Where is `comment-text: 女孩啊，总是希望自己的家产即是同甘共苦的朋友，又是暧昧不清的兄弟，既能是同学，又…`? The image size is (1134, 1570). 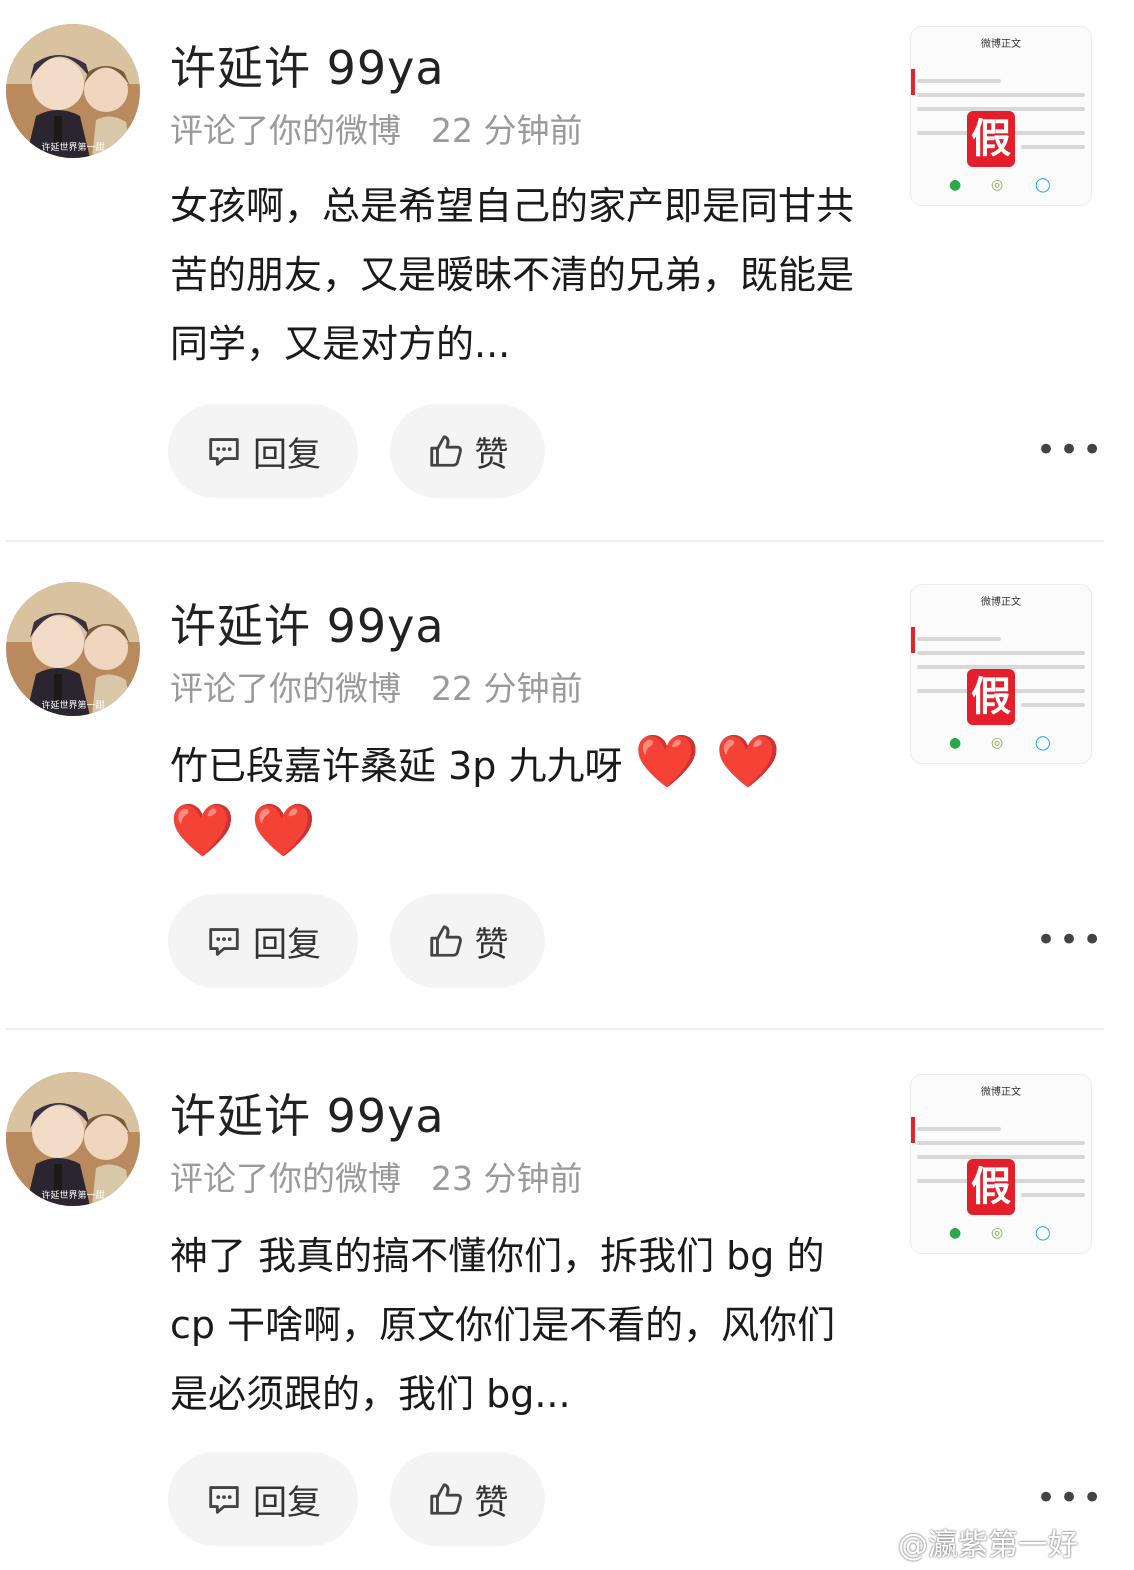 comment-text: 女孩啊，总是希望自己的家产即是同甘共苦的朋友，又是暧昧不清的兄弟，既能是同学，又… is located at coordinates (515, 275).